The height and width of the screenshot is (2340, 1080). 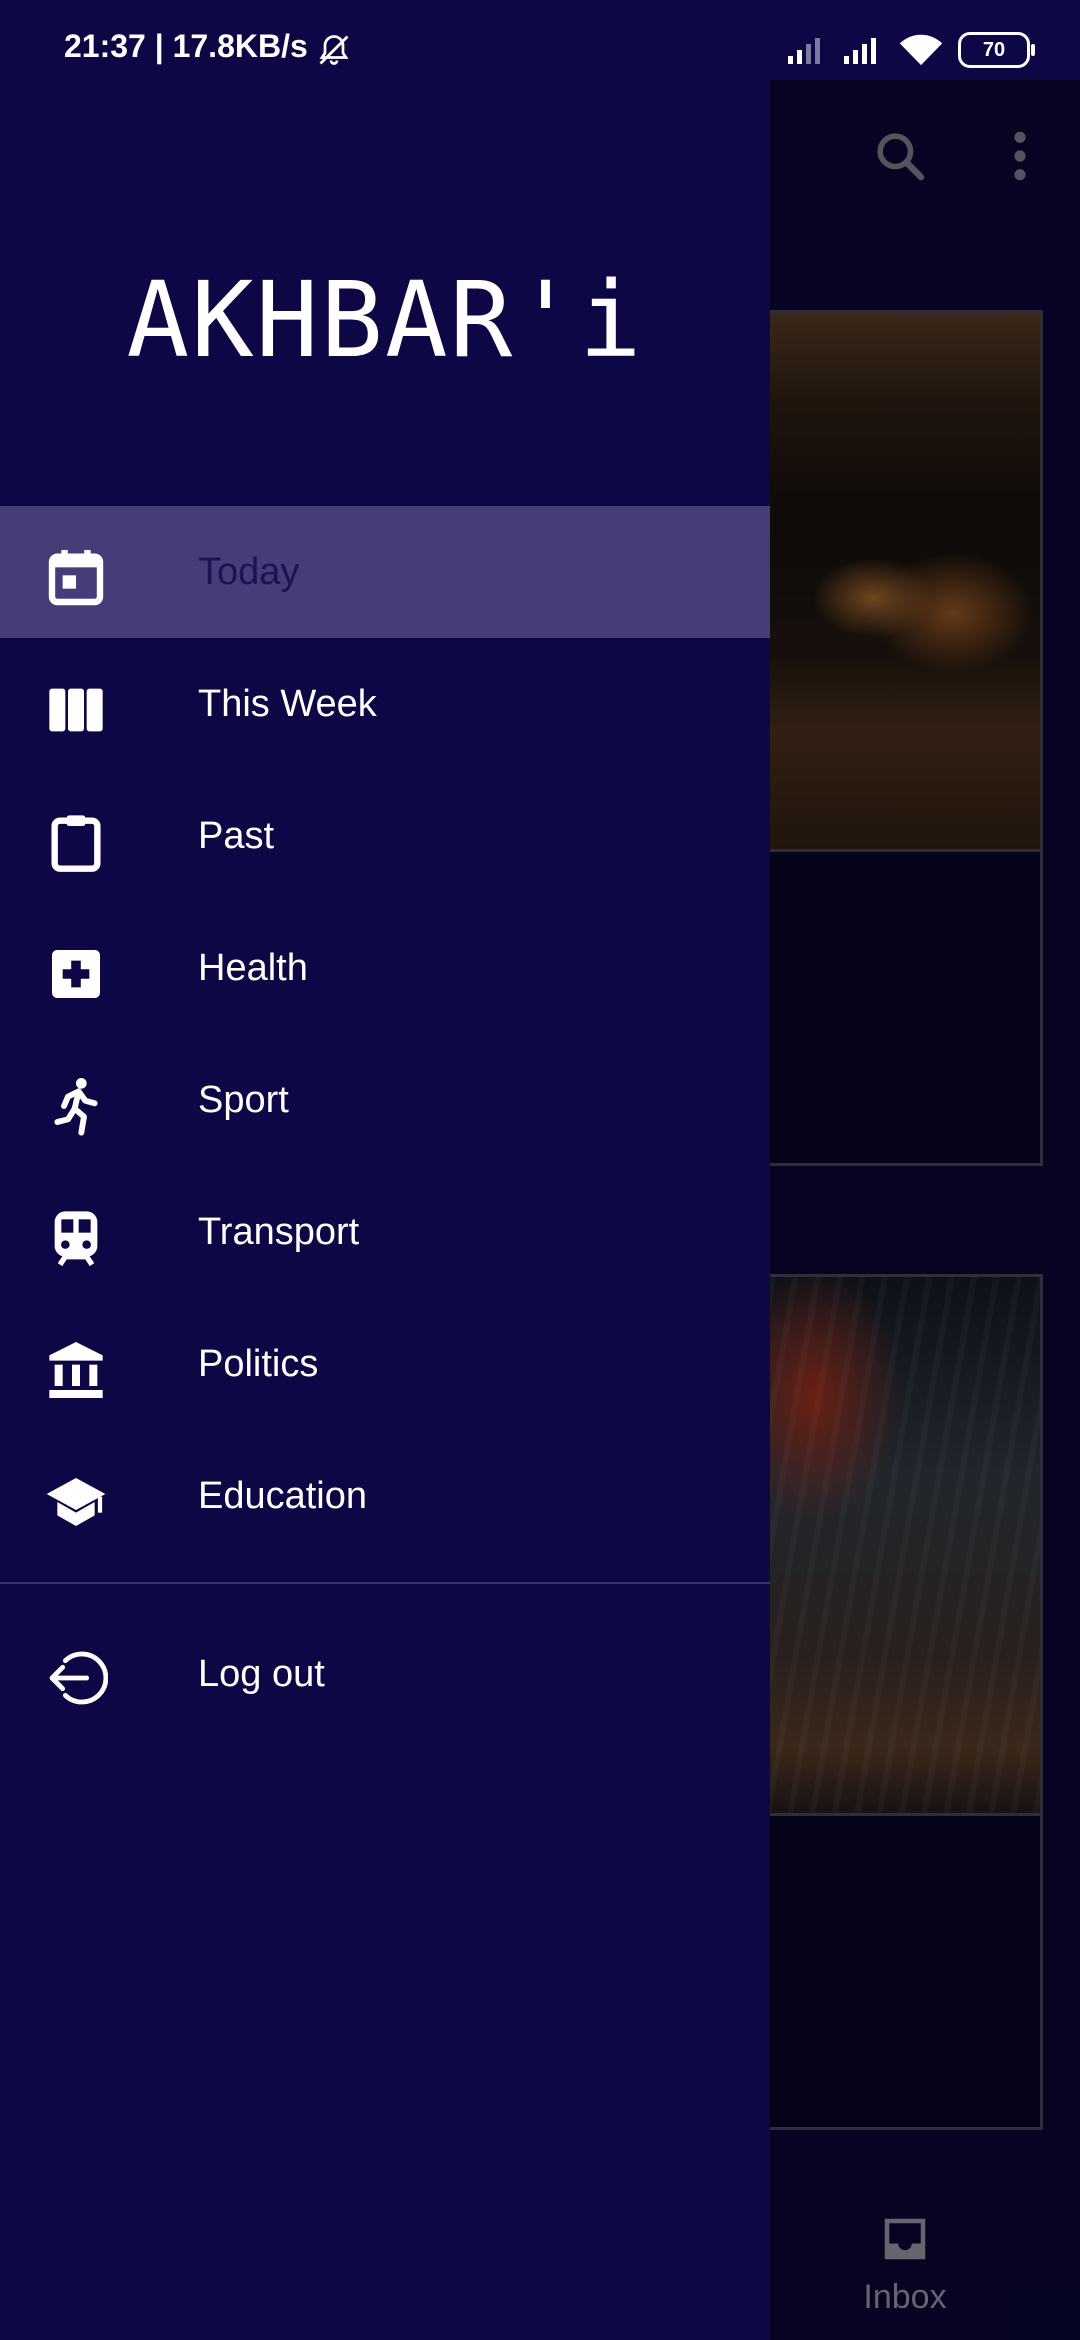 What do you see at coordinates (76, 710) in the screenshot?
I see `week-columns-icon` at bounding box center [76, 710].